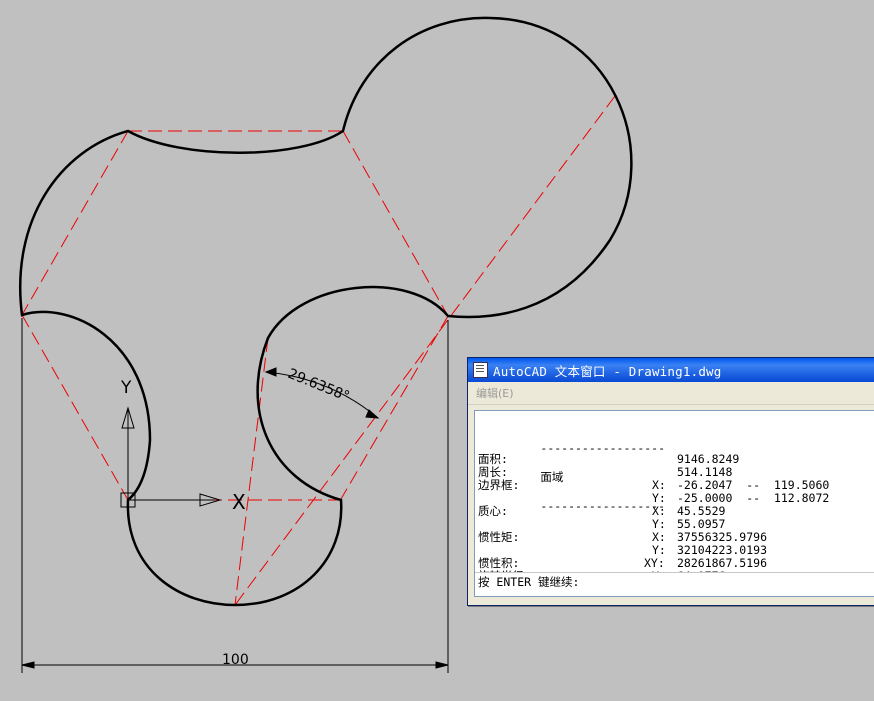  What do you see at coordinates (603, 506) in the screenshot?
I see `heading-rule-right: ------------------` at bounding box center [603, 506].